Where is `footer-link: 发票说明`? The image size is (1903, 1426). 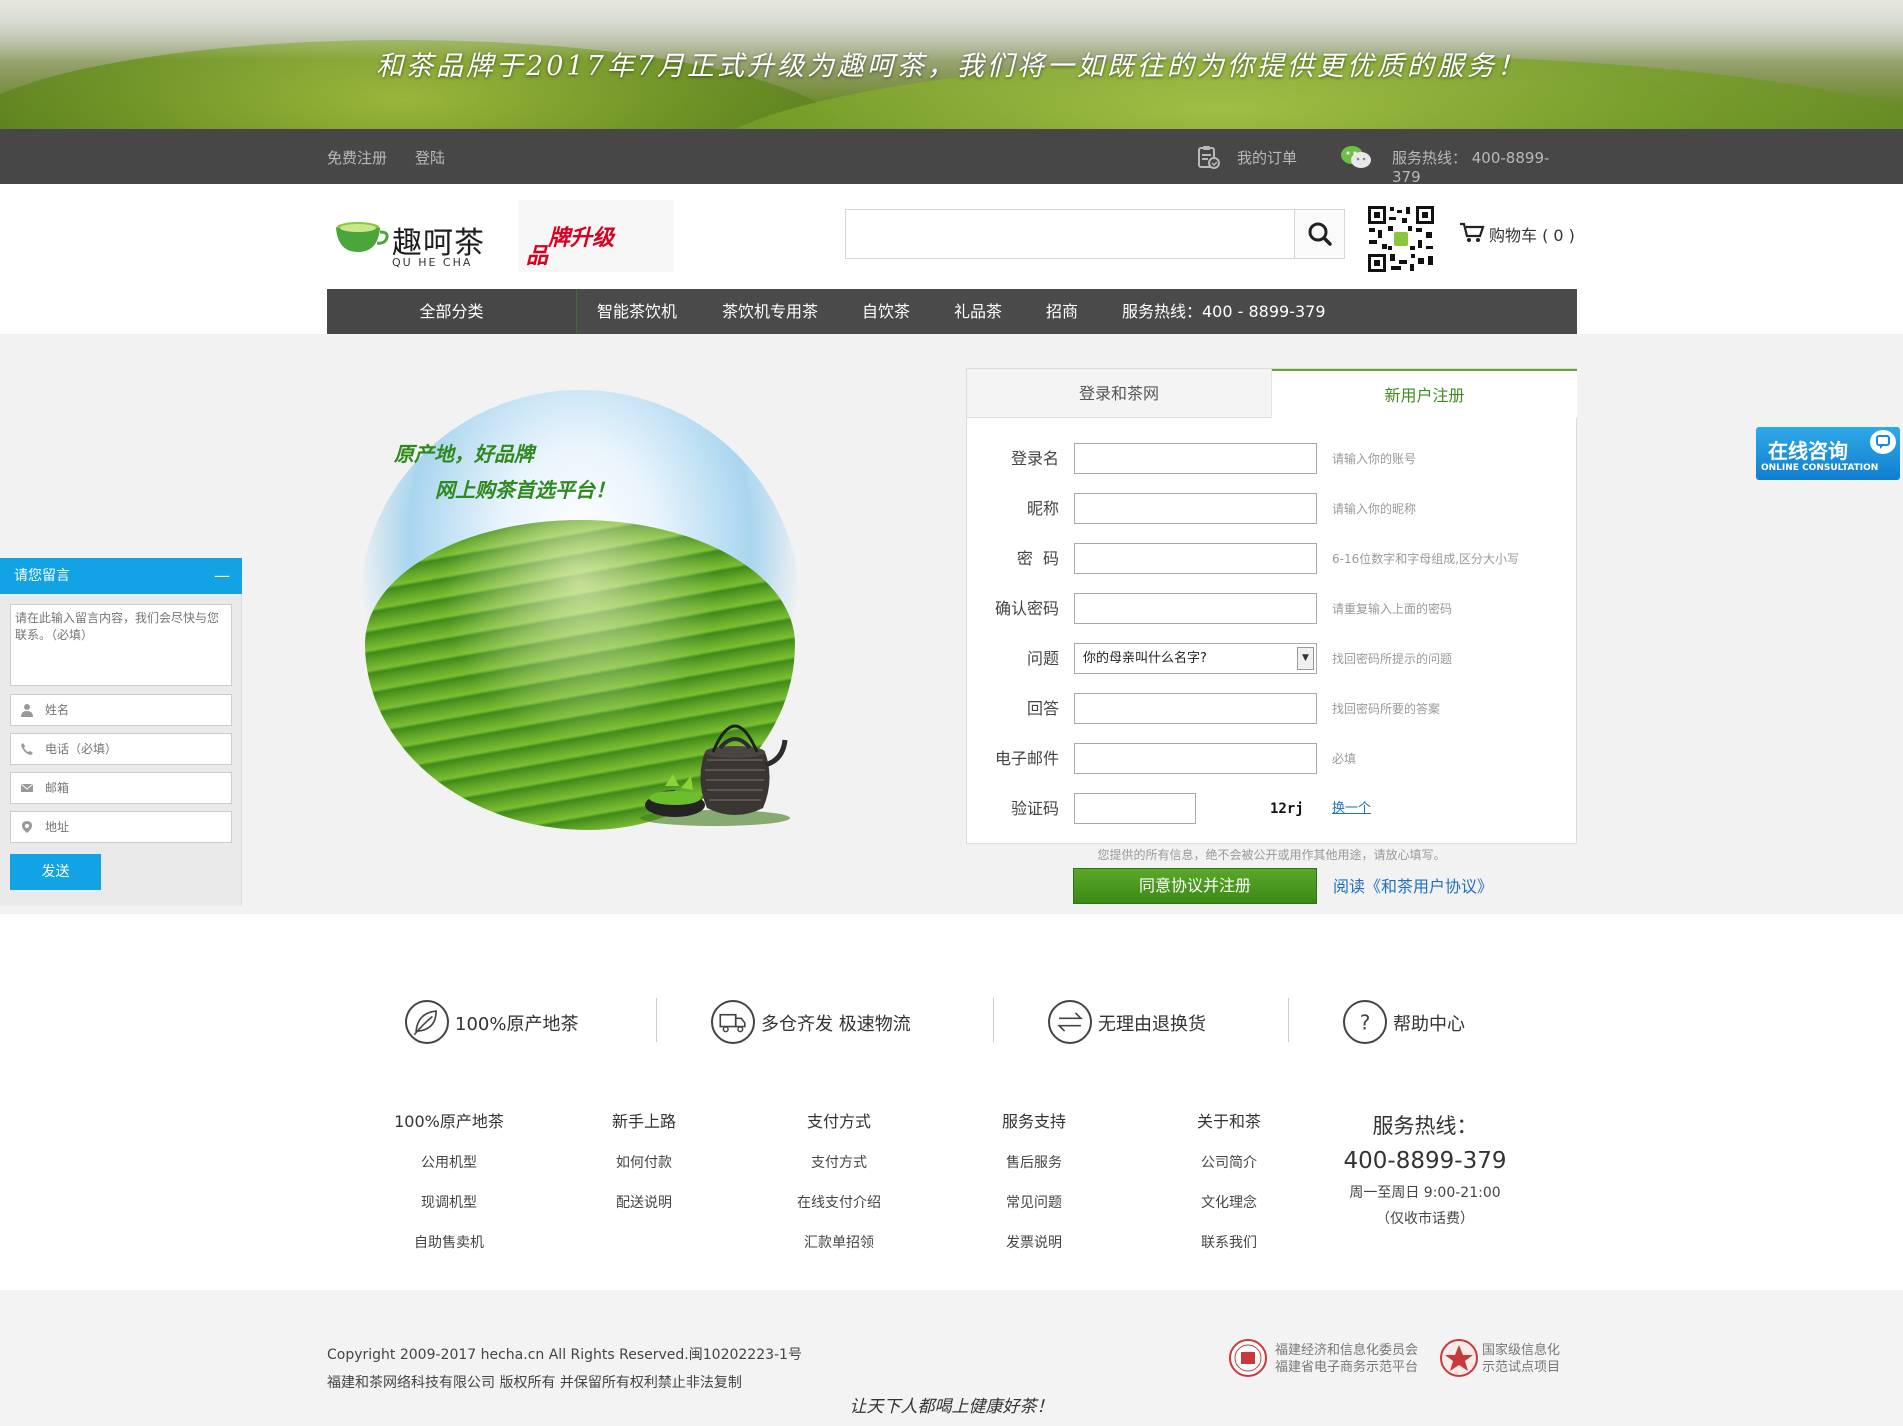
footer-link: 发票说明 is located at coordinates (1034, 1242).